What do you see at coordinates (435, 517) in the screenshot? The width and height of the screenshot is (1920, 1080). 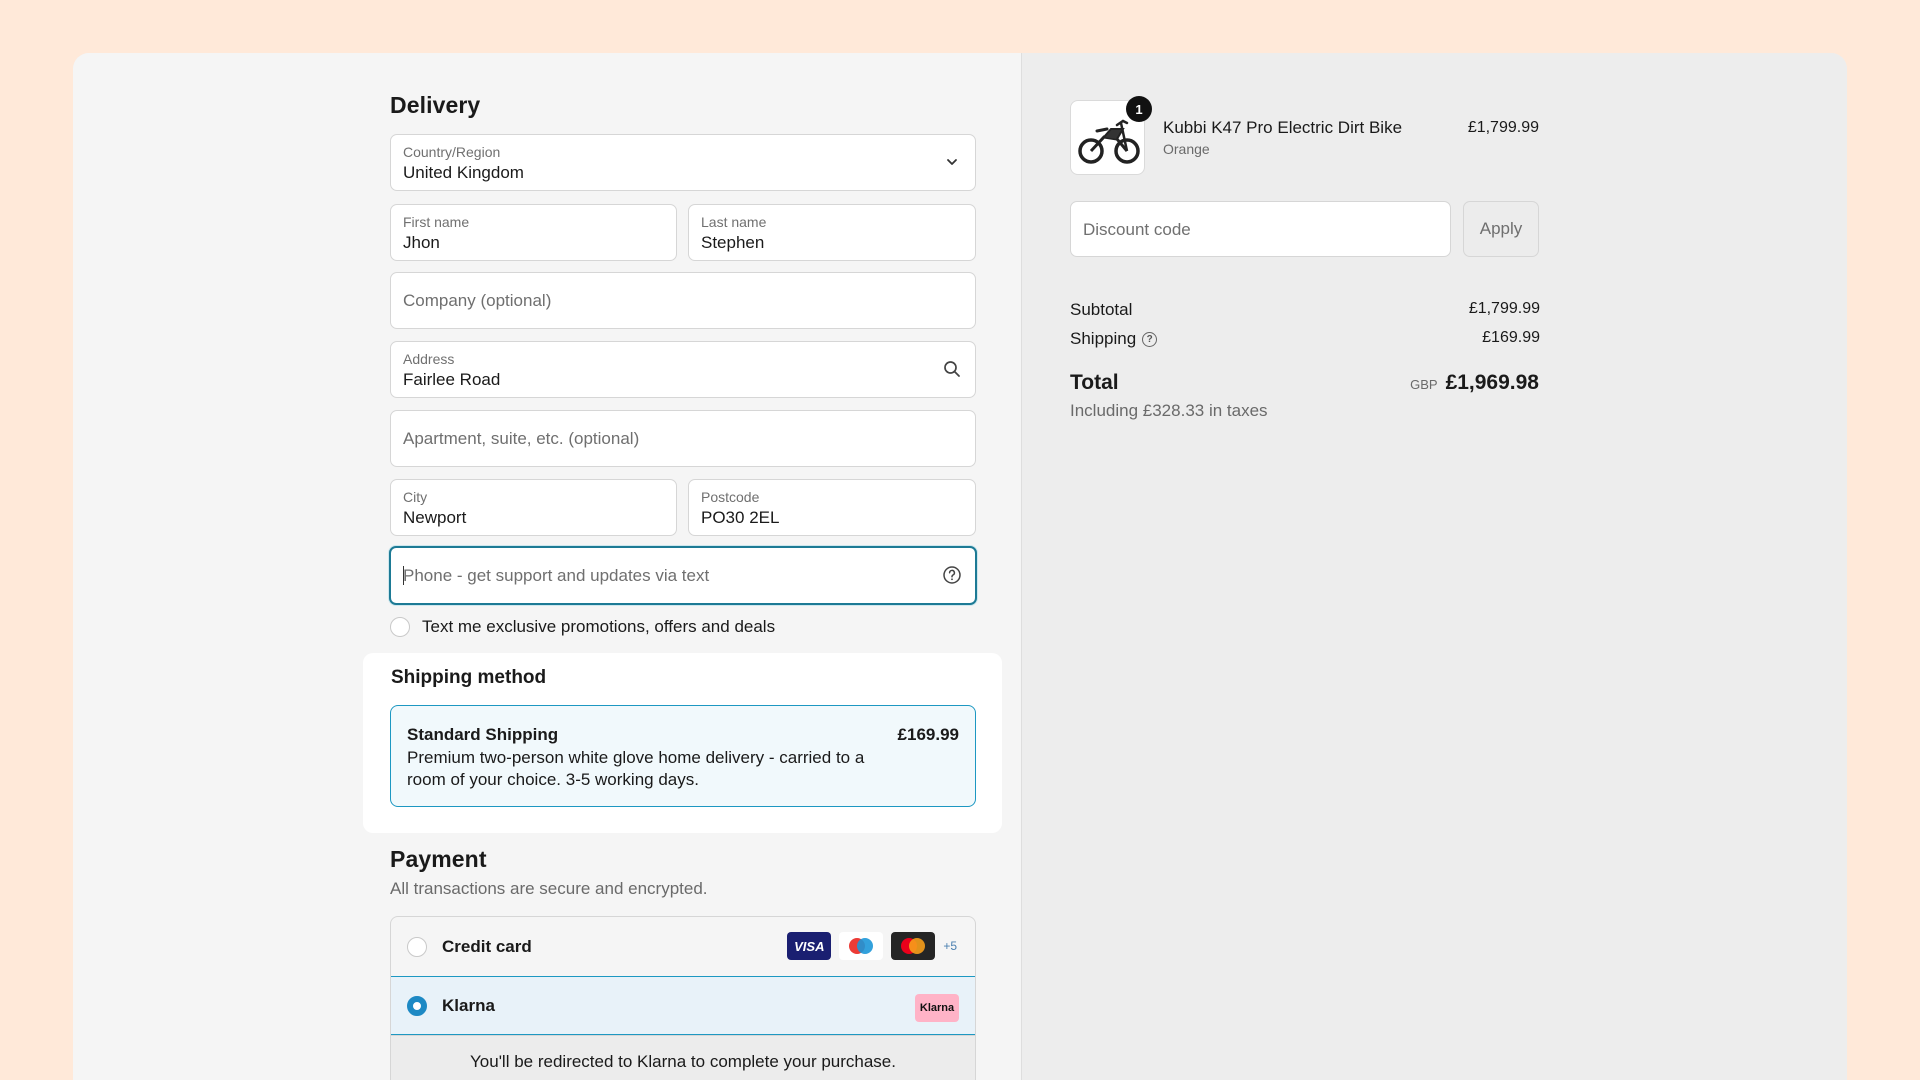 I see `city-value: Newport` at bounding box center [435, 517].